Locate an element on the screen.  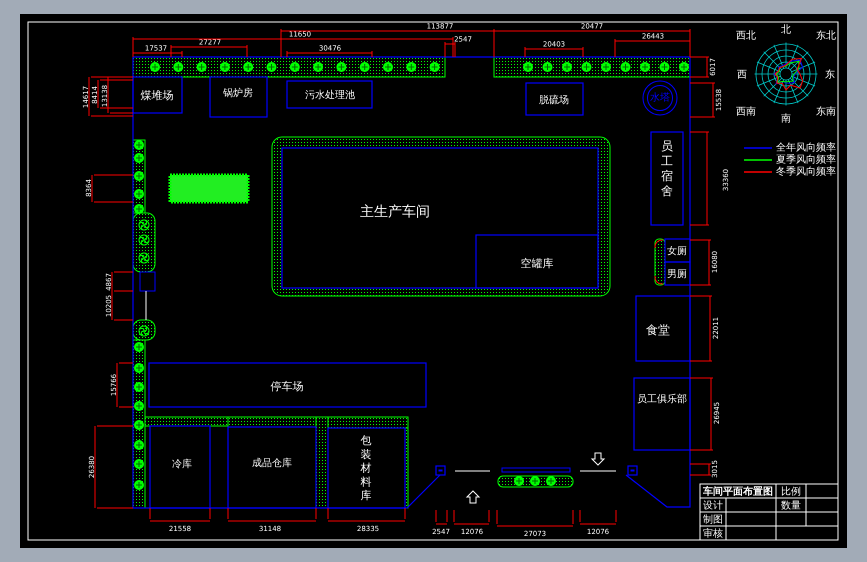
building-label: 脱硫场 is located at coordinates (554, 100).